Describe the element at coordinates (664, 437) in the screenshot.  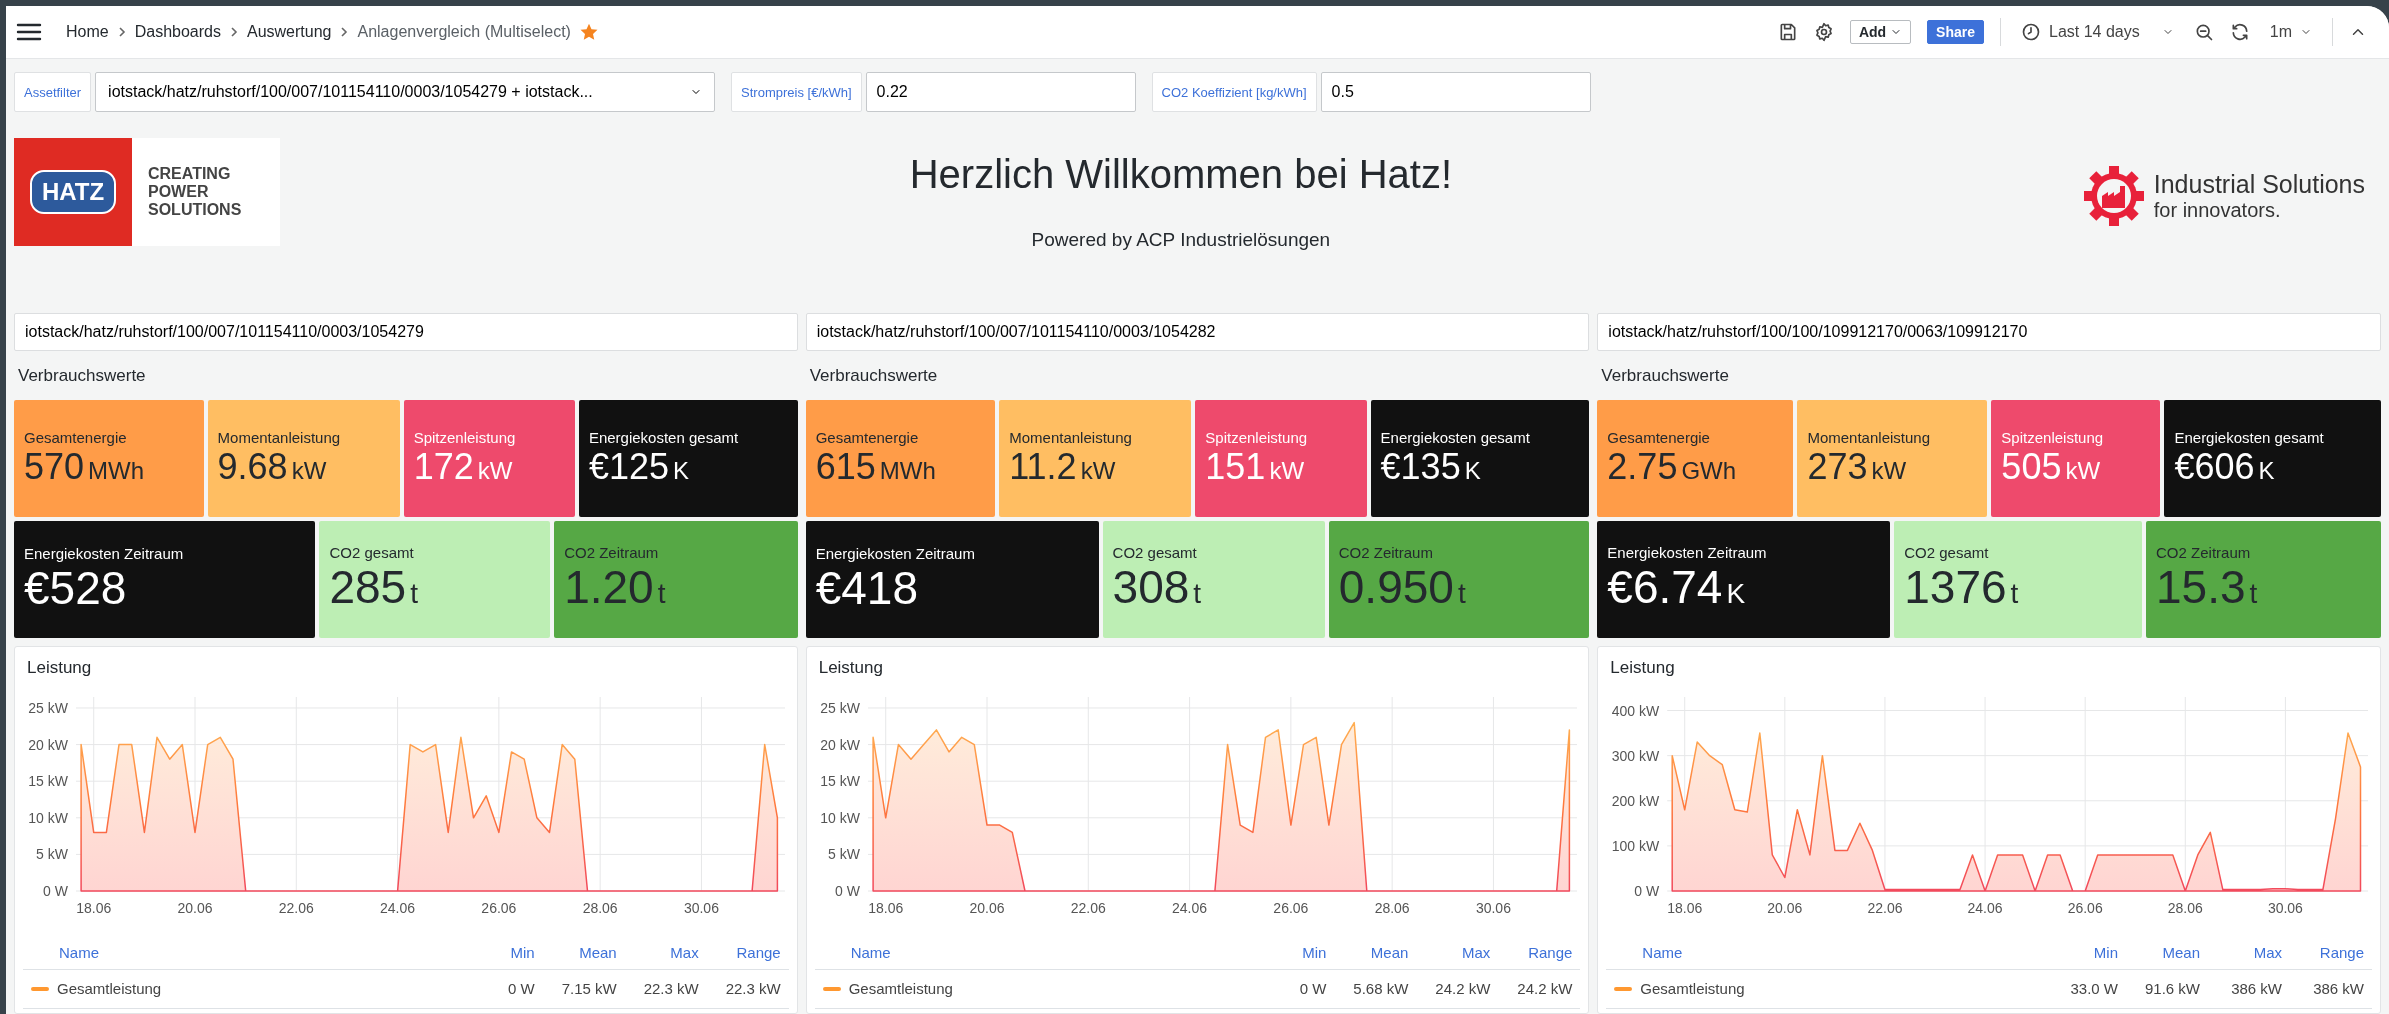
I see `stat-label: Energiekosten gesamt` at that location.